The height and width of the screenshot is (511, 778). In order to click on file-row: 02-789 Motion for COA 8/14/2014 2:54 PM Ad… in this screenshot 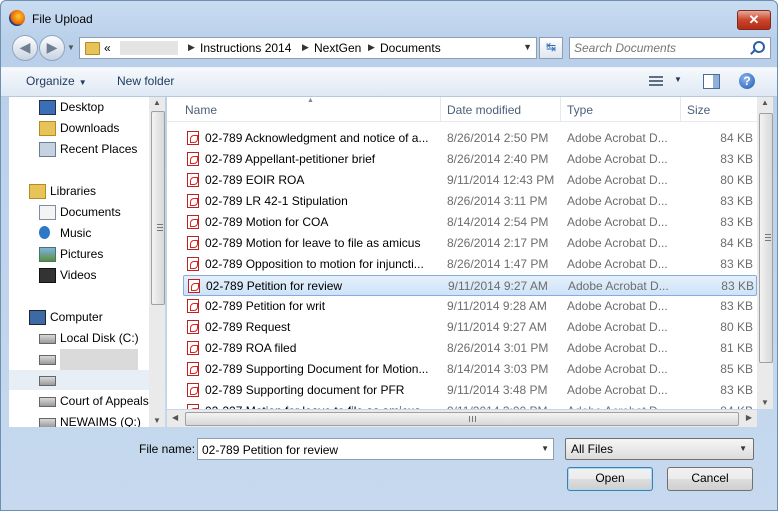, I will do `click(470, 222)`.